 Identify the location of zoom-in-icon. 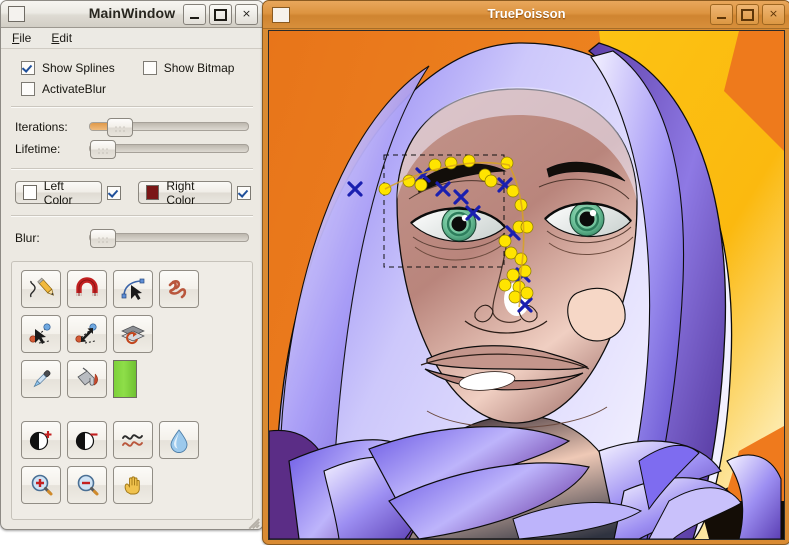
(42, 485).